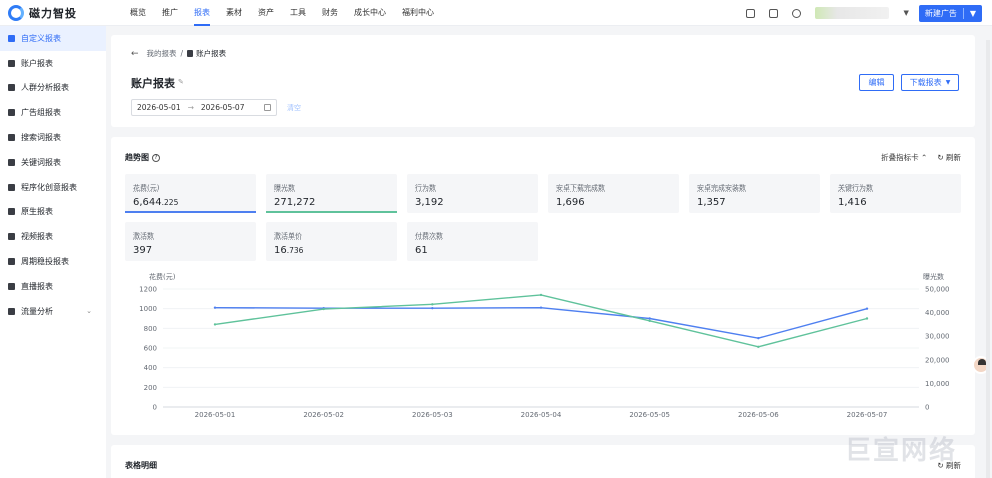  Describe the element at coordinates (41, 113) in the screenshot. I see `sidebar-item-label: 广告组报表` at that location.